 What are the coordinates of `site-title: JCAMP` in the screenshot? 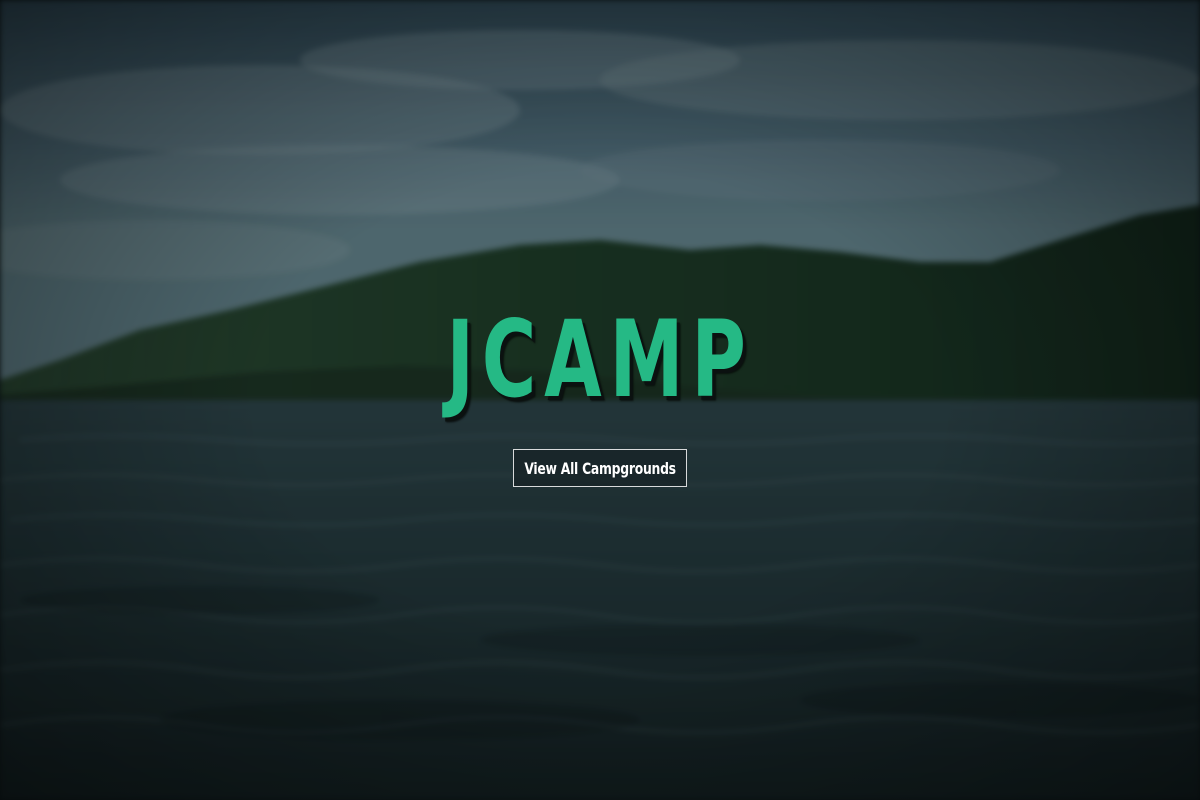 It's located at (600, 359).